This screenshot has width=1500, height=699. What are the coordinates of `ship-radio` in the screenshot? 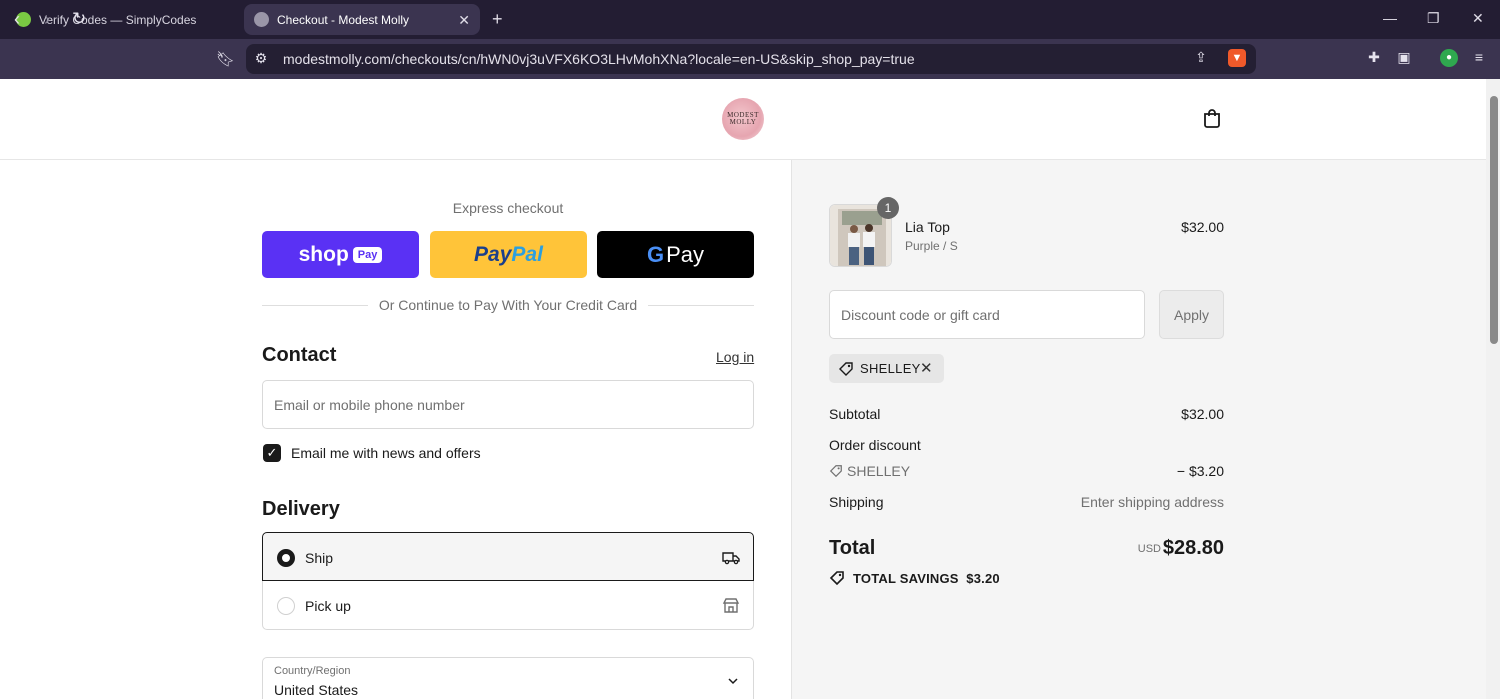 It's located at (286, 558).